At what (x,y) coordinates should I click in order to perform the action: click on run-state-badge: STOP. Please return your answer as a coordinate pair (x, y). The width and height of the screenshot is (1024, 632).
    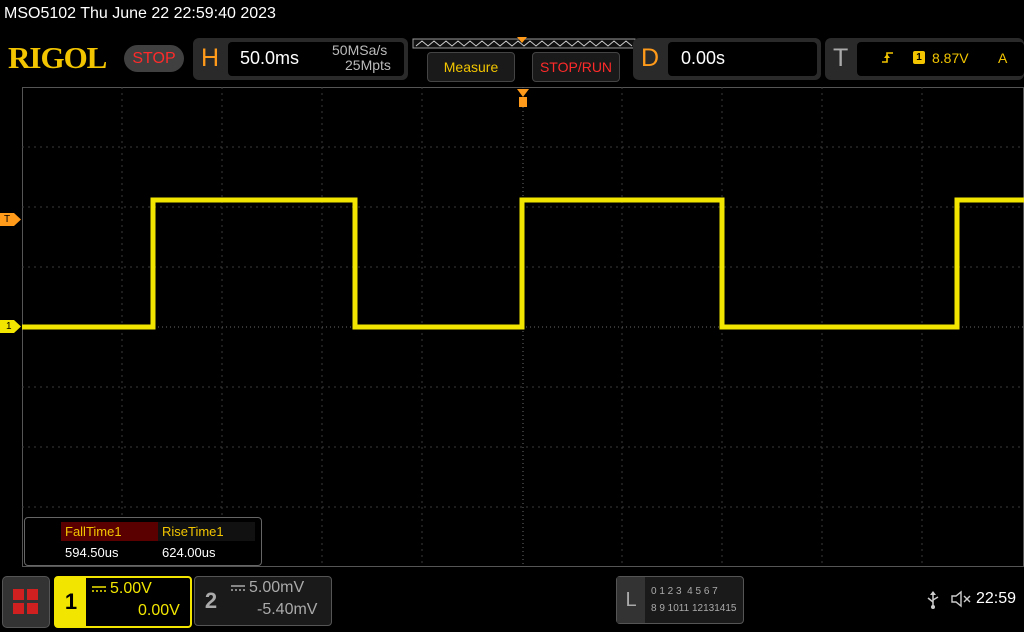
    Looking at the image, I should click on (154, 58).